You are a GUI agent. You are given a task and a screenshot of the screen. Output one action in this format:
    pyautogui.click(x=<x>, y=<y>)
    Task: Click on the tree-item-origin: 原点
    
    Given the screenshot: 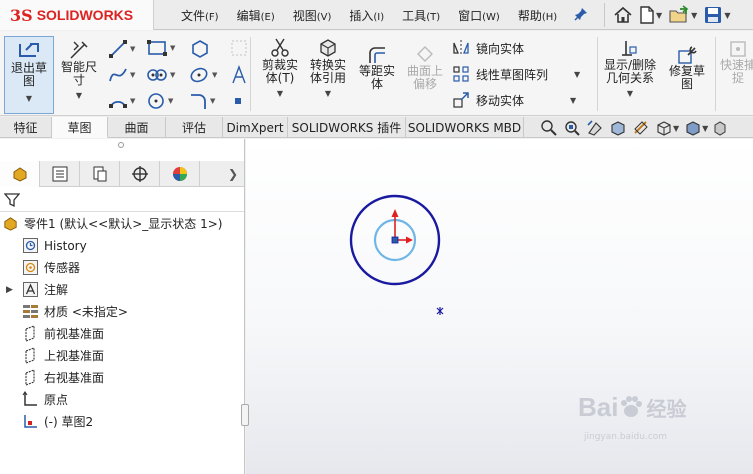 What is the action you would take?
    pyautogui.click(x=45, y=399)
    